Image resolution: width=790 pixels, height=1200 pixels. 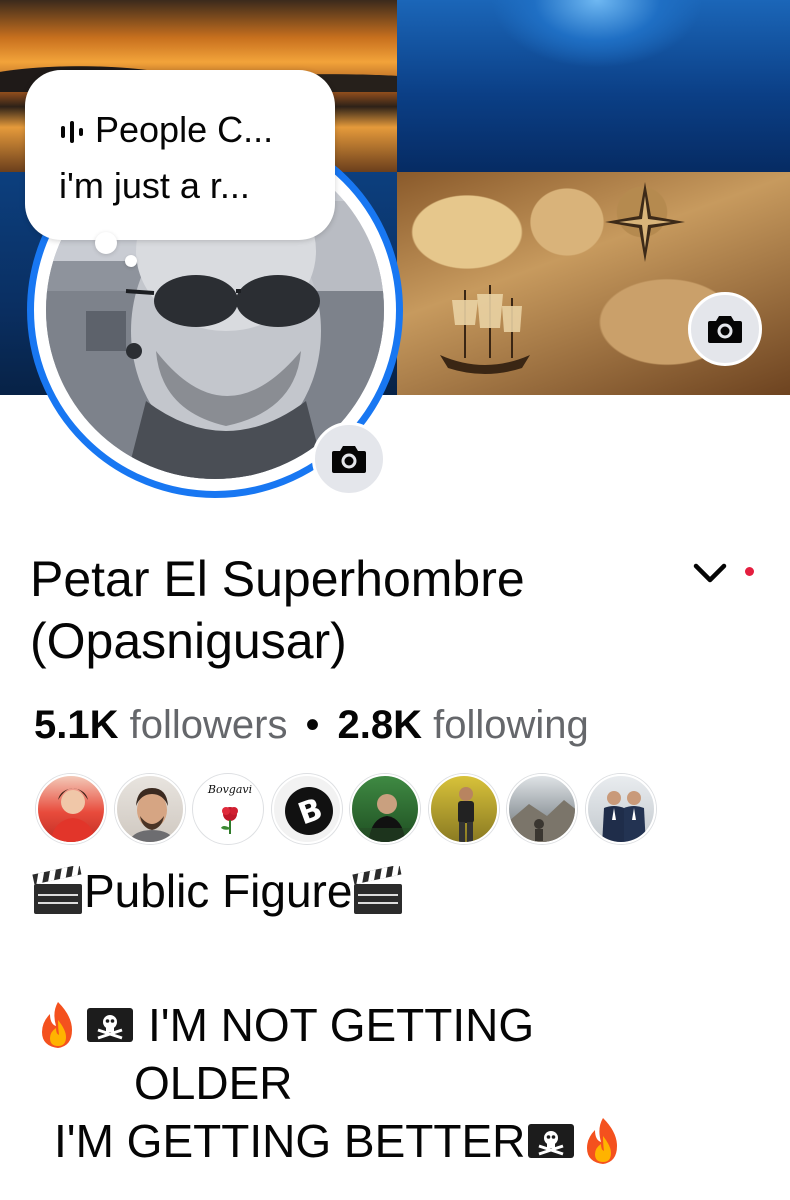 What do you see at coordinates (106, 243) in the screenshot?
I see `note-bubble-tail` at bounding box center [106, 243].